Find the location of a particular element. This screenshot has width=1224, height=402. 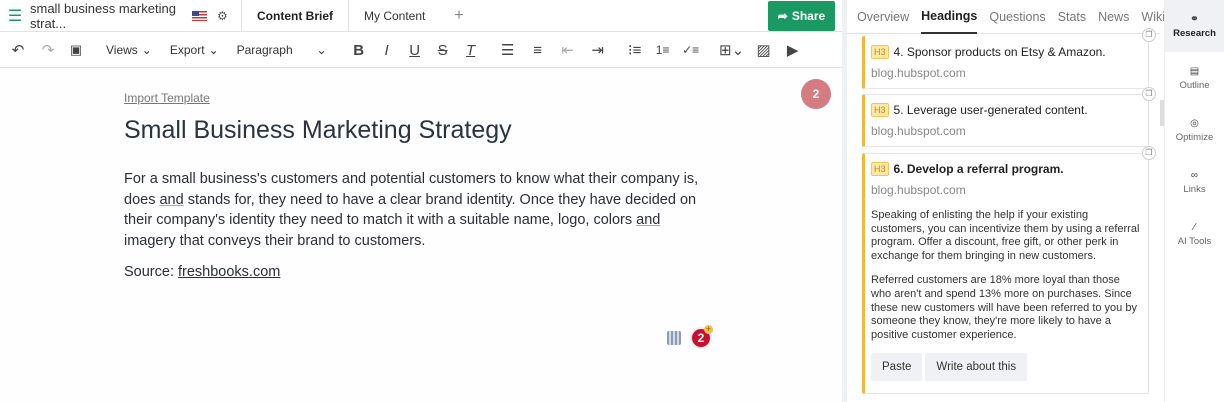

sidebar-label: AI Tools is located at coordinates (1194, 241).